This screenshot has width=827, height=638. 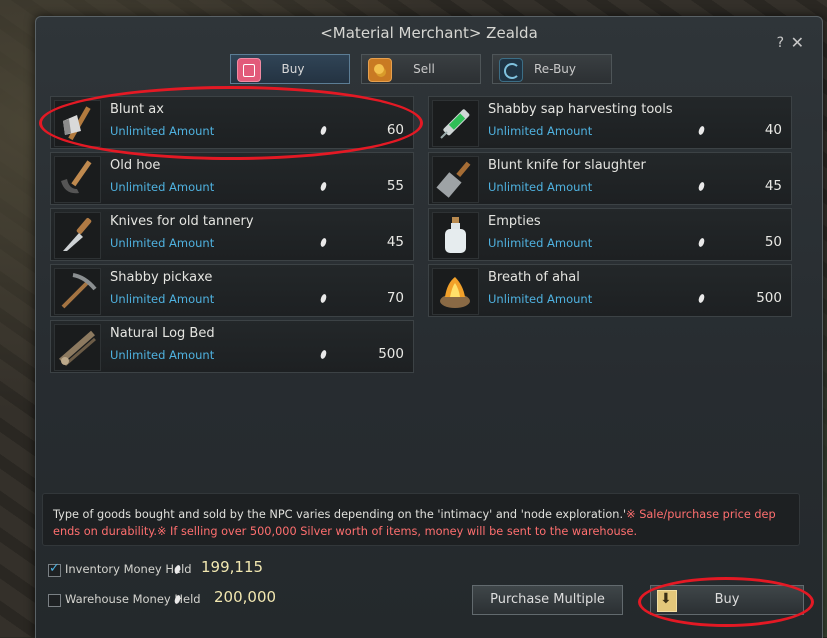 What do you see at coordinates (77, 291) in the screenshot?
I see `pickaxe-icon` at bounding box center [77, 291].